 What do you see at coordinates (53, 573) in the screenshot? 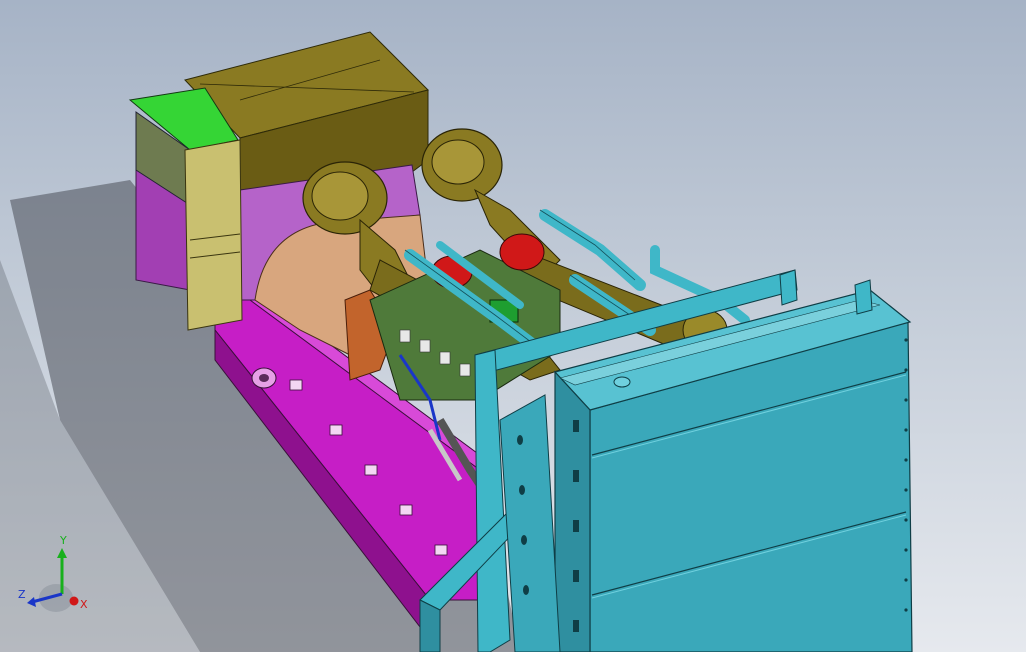
I see `reference-triad: Y Z X` at bounding box center [53, 573].